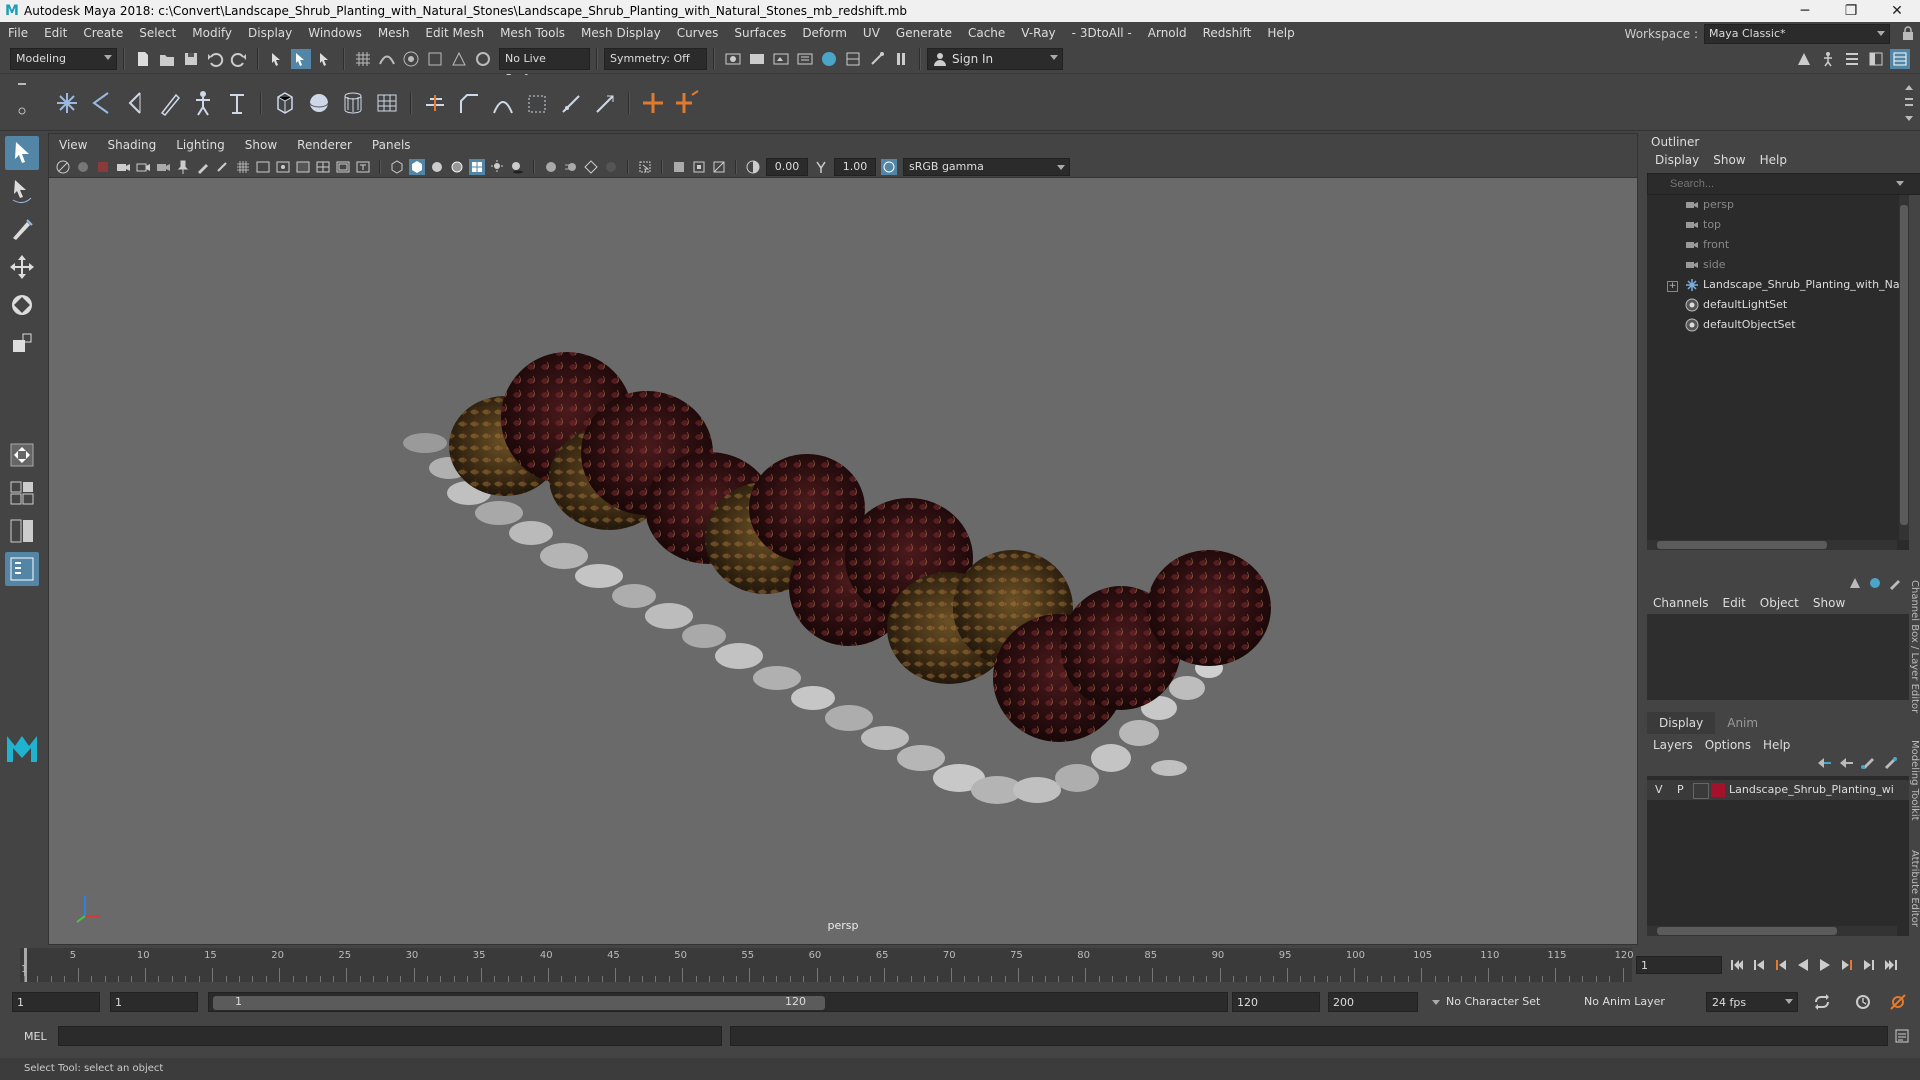 The height and width of the screenshot is (1080, 1920). I want to click on panel-menu-lighting: Lighting, so click(200, 145).